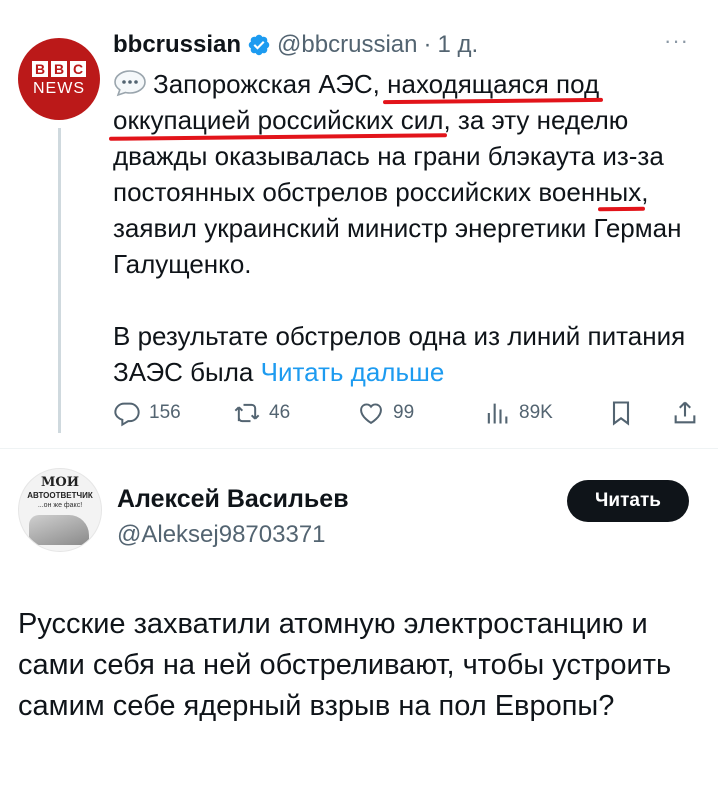 The width and height of the screenshot is (718, 800). Describe the element at coordinates (177, 45) in the screenshot. I see `display-name: bbcrussian` at that location.